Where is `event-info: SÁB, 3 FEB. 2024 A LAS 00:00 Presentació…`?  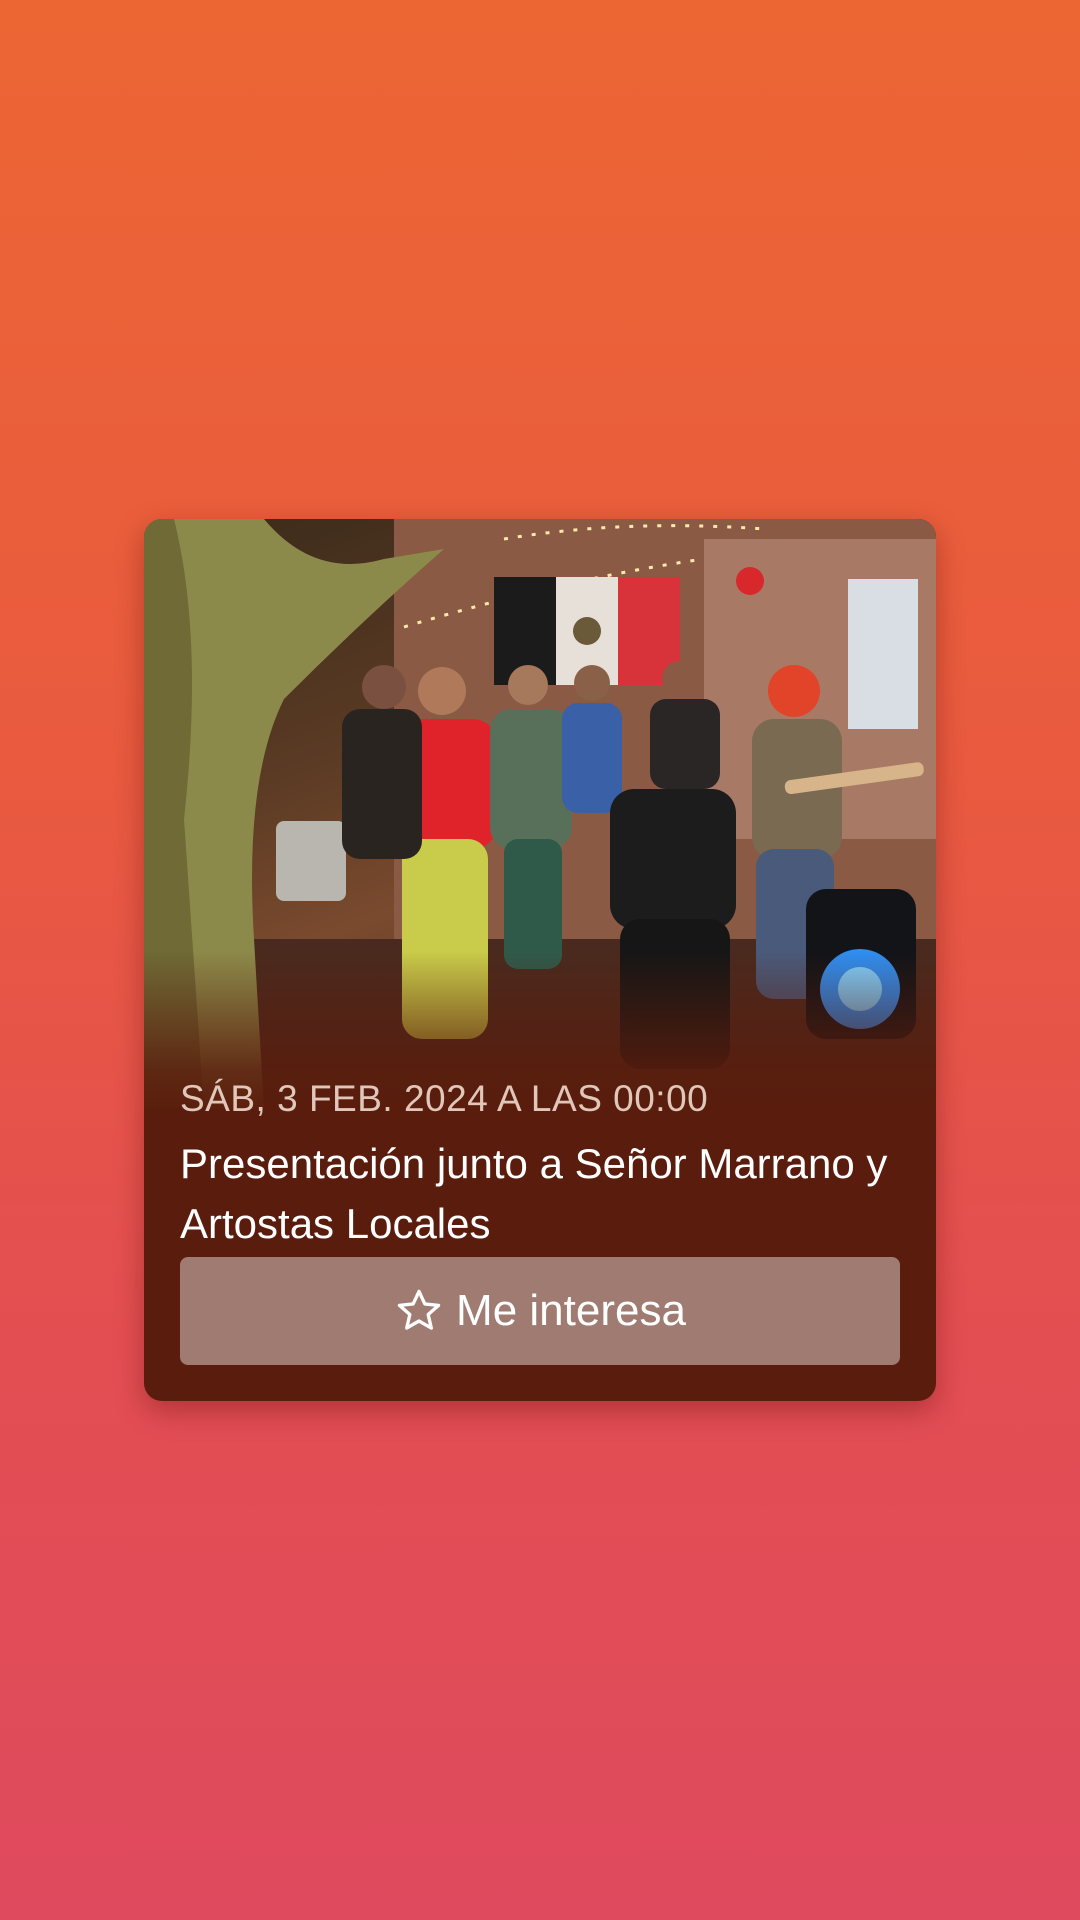
event-info: SÁB, 3 FEB. 2024 A LAS 00:00 Presentació… is located at coordinates (540, 1166).